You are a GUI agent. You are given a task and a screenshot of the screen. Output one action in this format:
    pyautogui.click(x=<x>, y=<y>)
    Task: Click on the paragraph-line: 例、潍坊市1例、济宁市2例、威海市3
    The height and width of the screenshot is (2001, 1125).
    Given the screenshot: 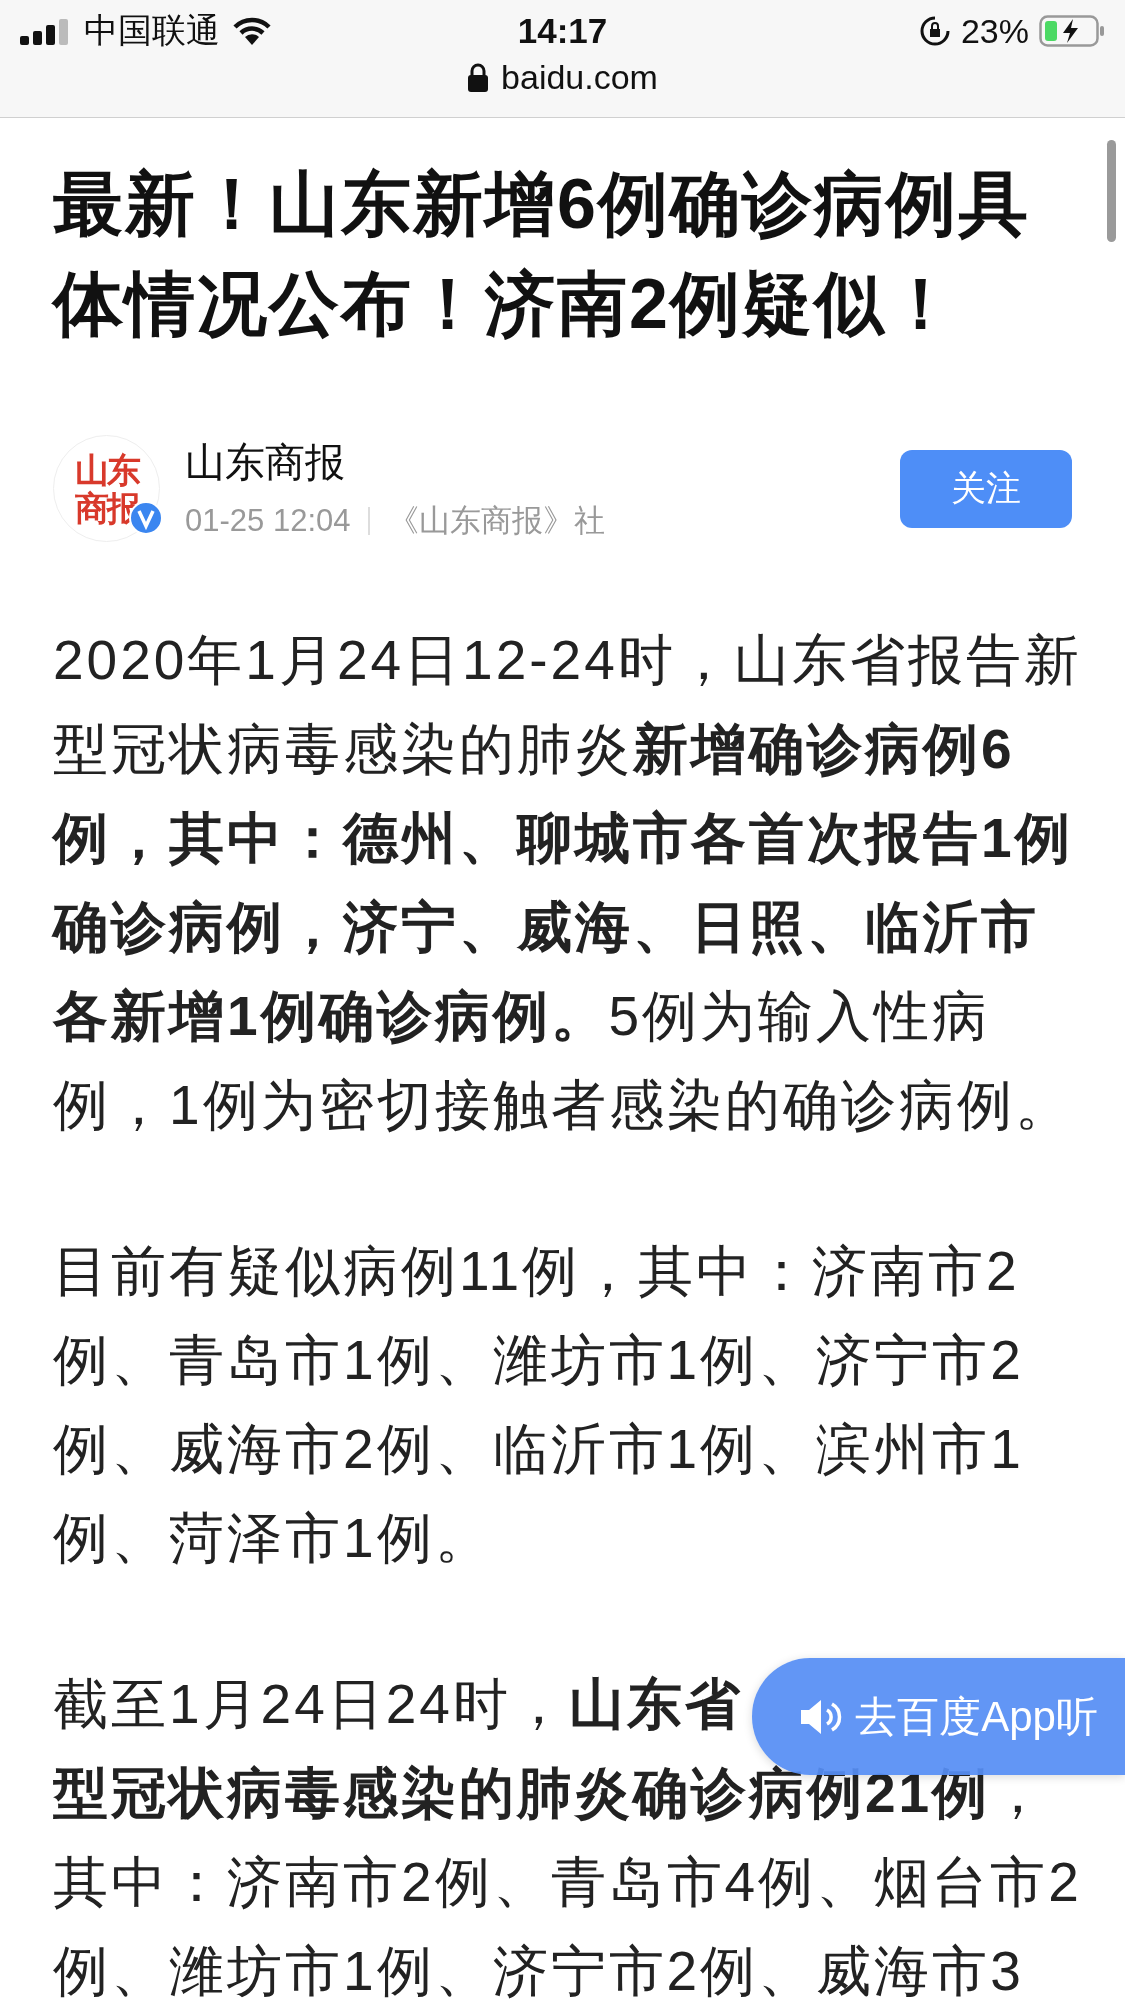 What is the action you would take?
    pyautogui.click(x=538, y=1970)
    